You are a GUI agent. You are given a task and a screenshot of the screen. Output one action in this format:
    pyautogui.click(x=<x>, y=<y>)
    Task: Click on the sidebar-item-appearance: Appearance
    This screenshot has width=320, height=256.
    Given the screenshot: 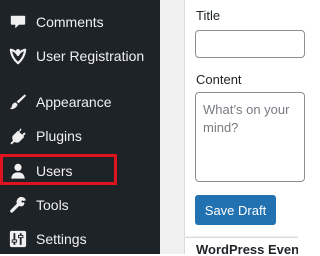 What is the action you would take?
    pyautogui.click(x=80, y=102)
    